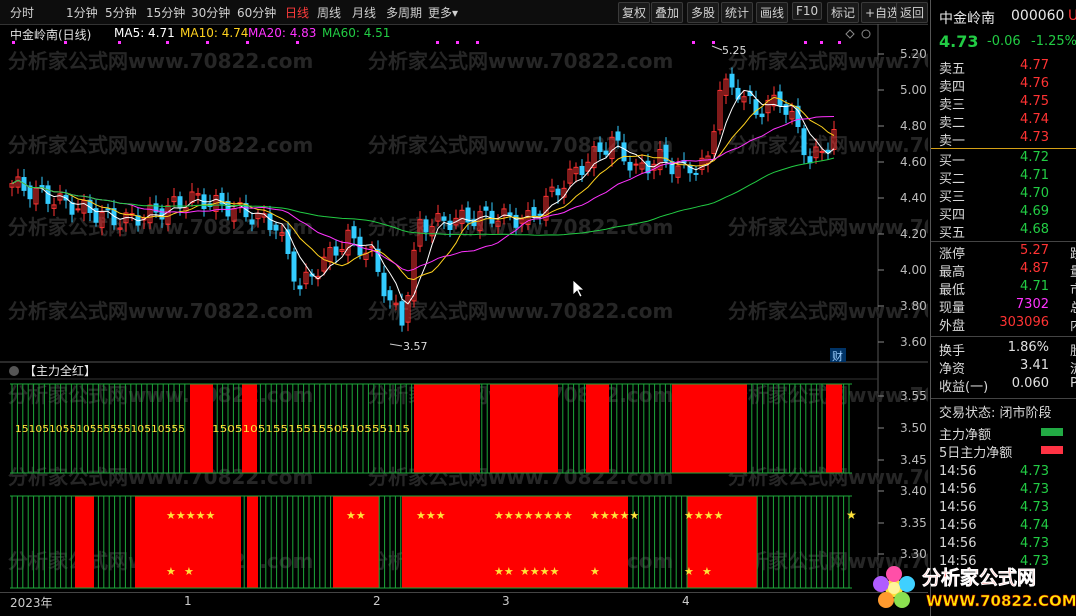  What do you see at coordinates (1007, 509) in the screenshot?
I see `tick-row: 14:56 4.73` at bounding box center [1007, 509].